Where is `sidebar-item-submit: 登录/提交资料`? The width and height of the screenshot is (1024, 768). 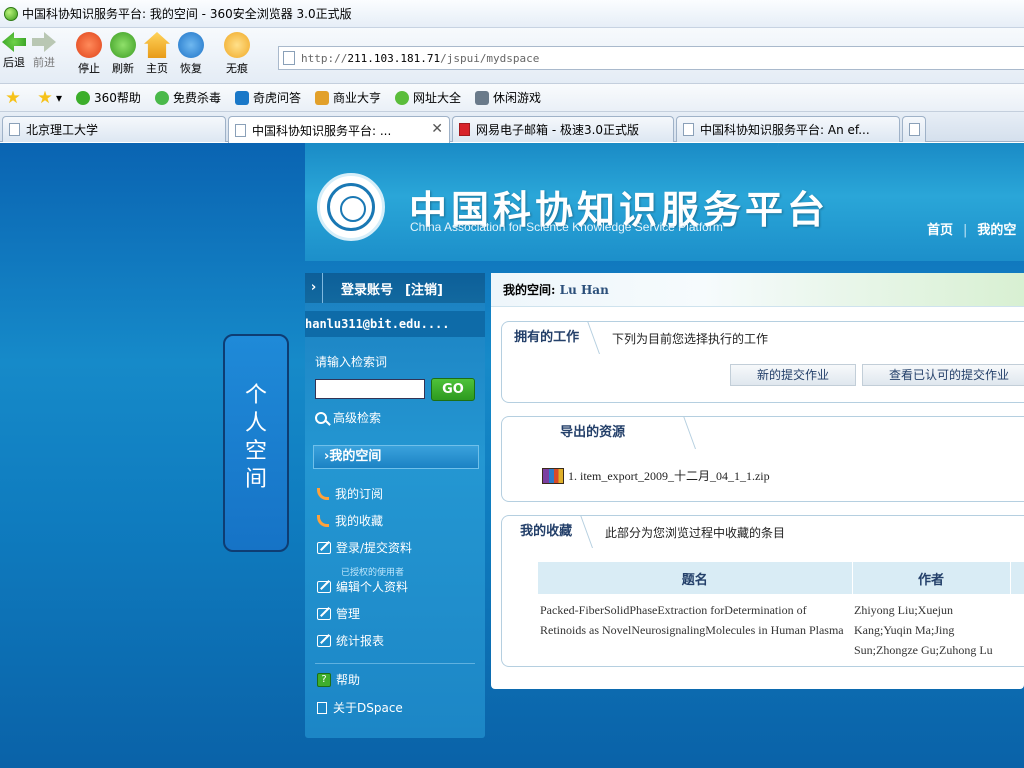 sidebar-item-submit: 登录/提交资料 is located at coordinates (364, 547).